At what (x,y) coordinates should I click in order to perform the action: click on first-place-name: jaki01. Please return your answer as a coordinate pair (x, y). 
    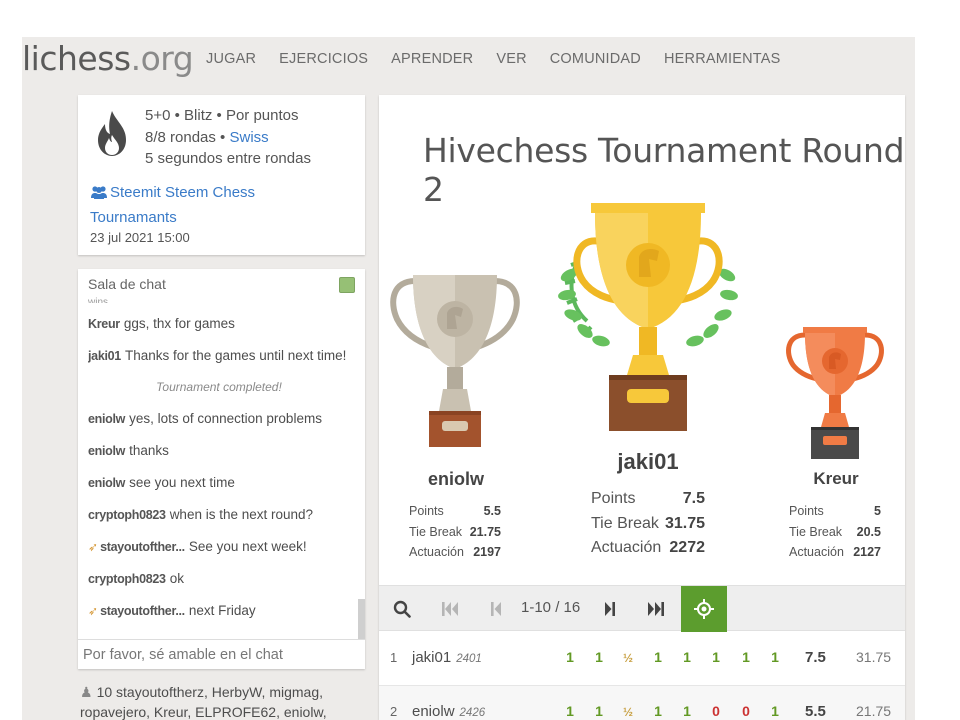
    Looking at the image, I should click on (648, 462).